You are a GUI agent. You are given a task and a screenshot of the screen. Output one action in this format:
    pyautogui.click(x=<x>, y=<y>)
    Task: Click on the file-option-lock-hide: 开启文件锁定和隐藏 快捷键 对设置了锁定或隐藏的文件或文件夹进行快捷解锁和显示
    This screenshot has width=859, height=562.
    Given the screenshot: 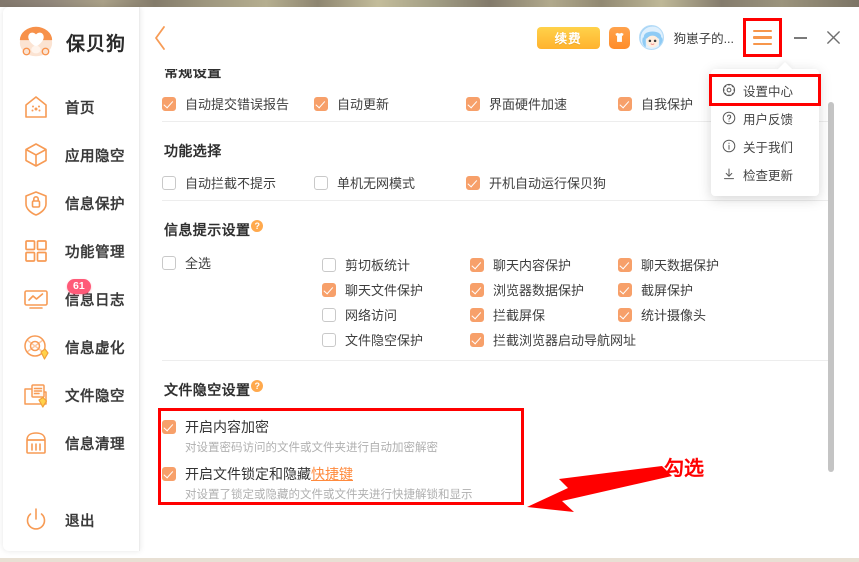 What is the action you would take?
    pyautogui.click(x=495, y=484)
    